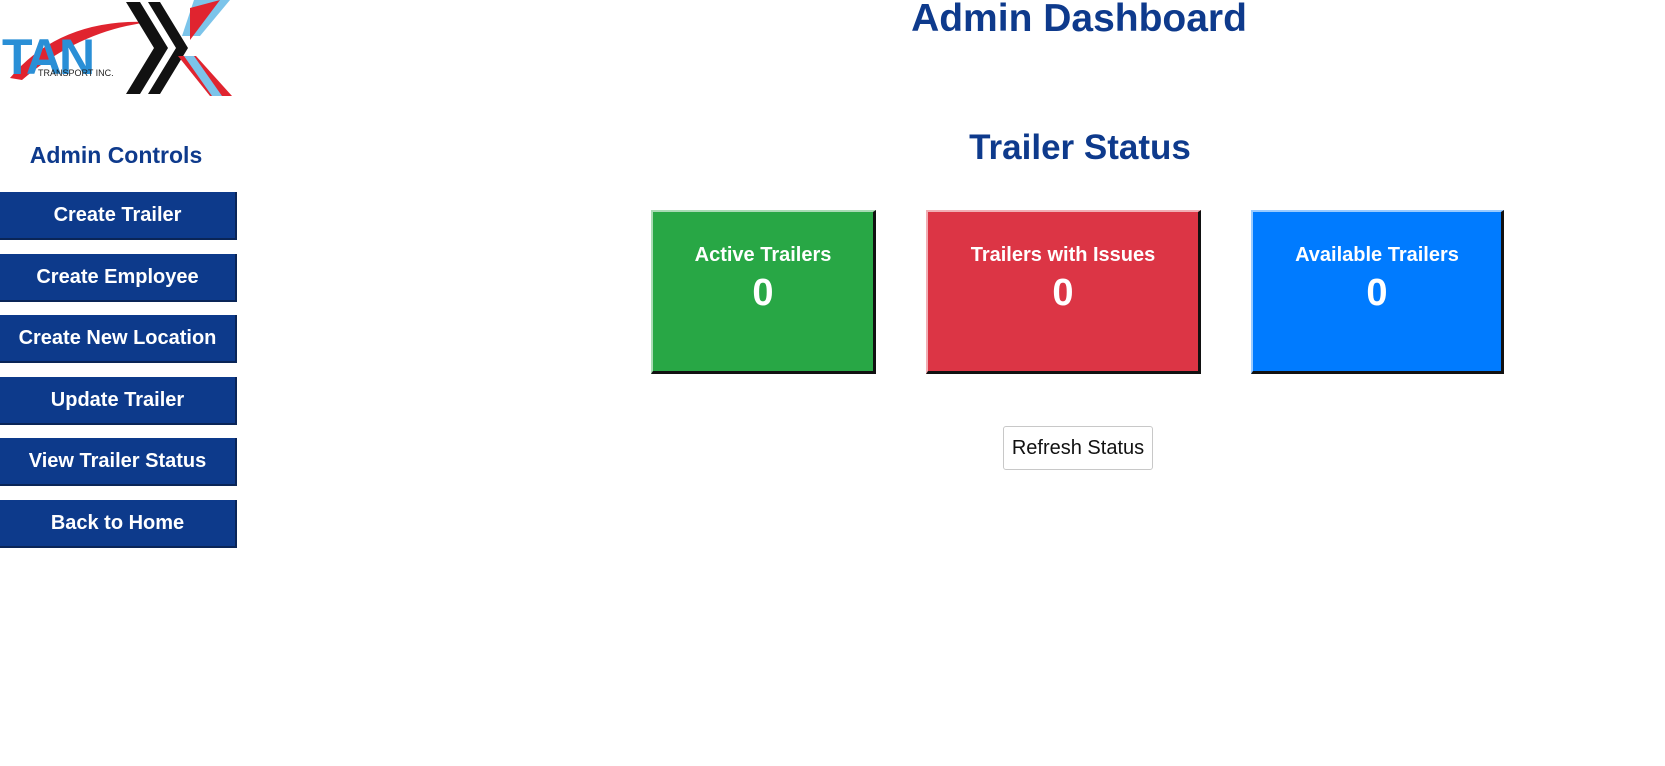 This screenshot has width=1665, height=766. What do you see at coordinates (1078, 448) in the screenshot?
I see `refresh-status-button: Refresh Status` at bounding box center [1078, 448].